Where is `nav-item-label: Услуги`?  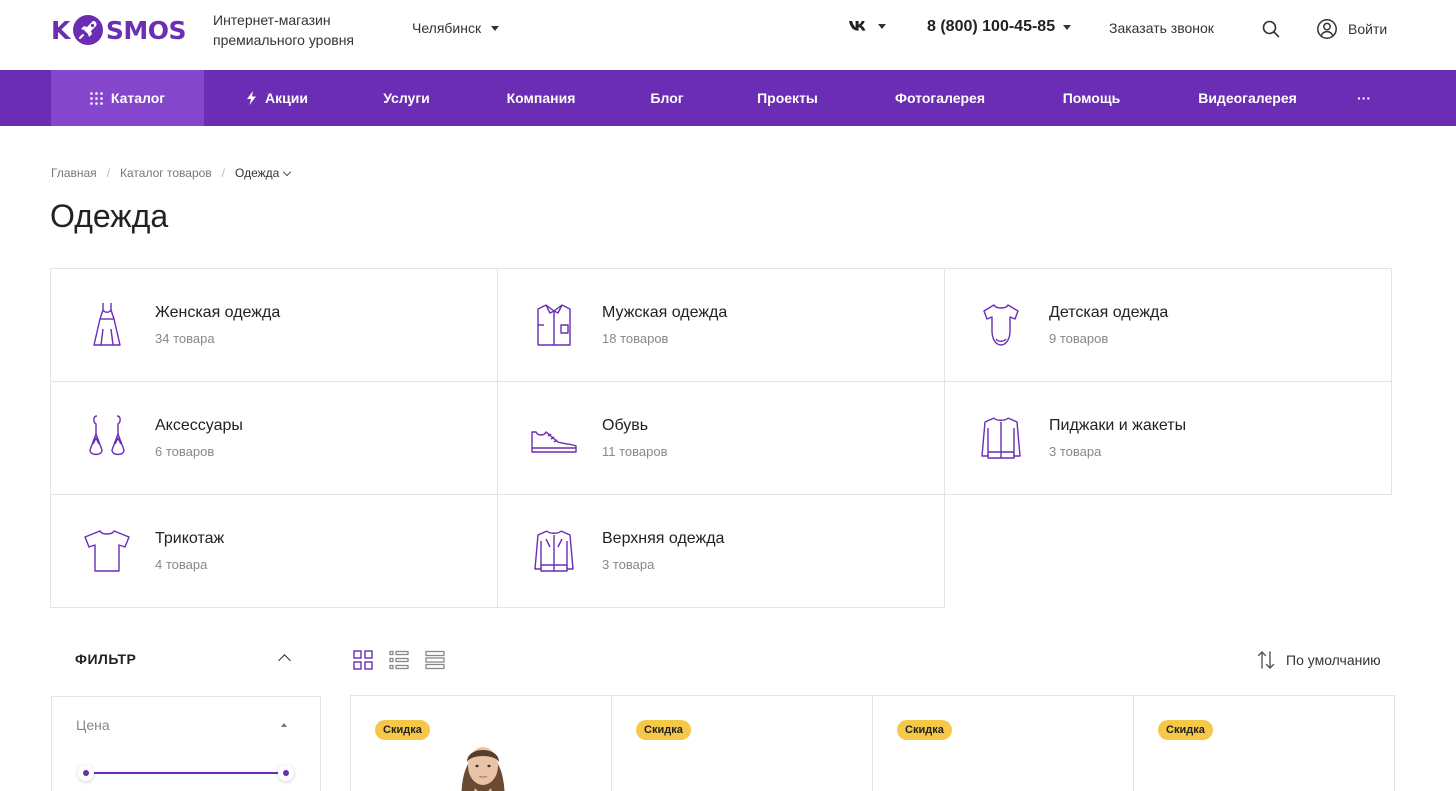 nav-item-label: Услуги is located at coordinates (406, 98).